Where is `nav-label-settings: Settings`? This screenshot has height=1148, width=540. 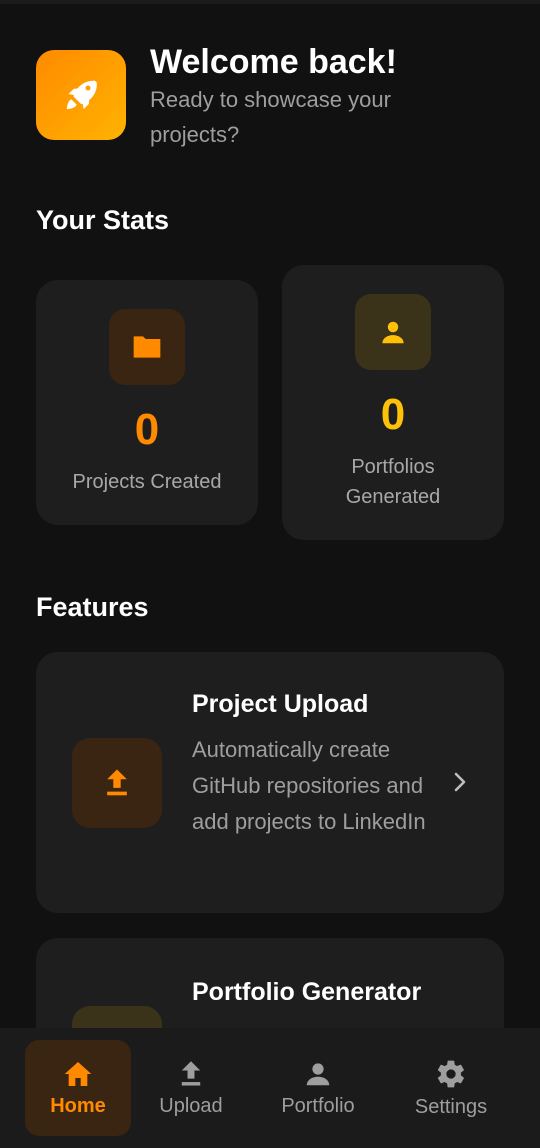
nav-label-settings: Settings is located at coordinates (451, 1106).